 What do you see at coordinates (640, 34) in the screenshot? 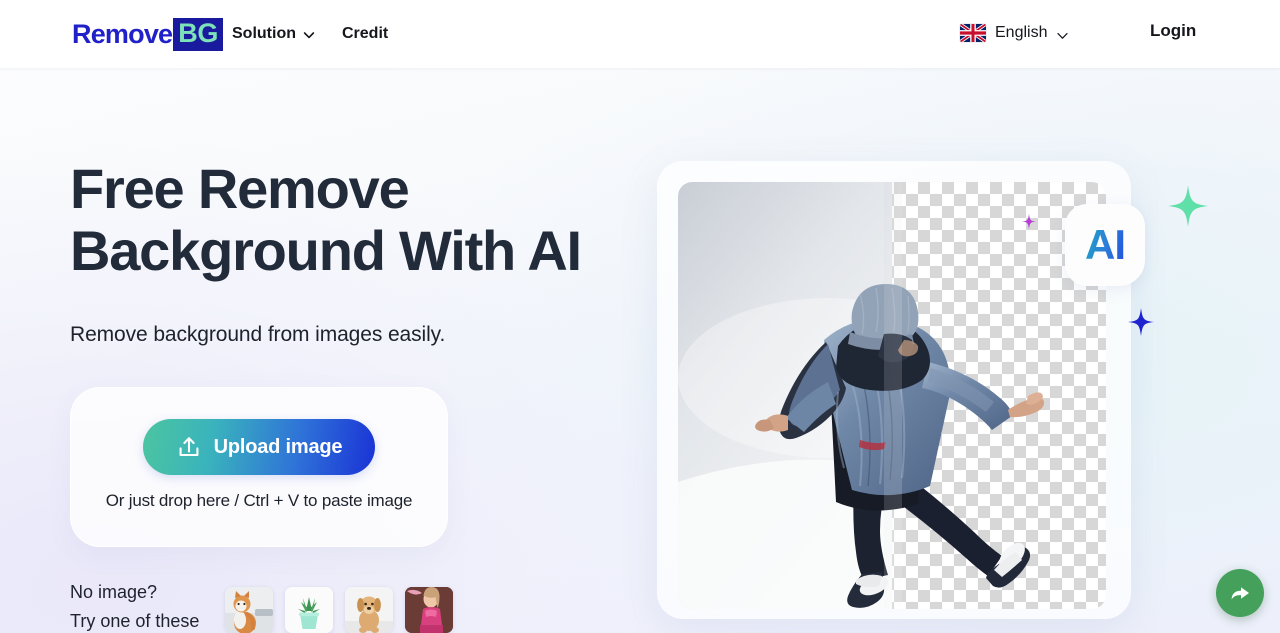
I see `site-header: Remove BG Solution Credit English Login` at bounding box center [640, 34].